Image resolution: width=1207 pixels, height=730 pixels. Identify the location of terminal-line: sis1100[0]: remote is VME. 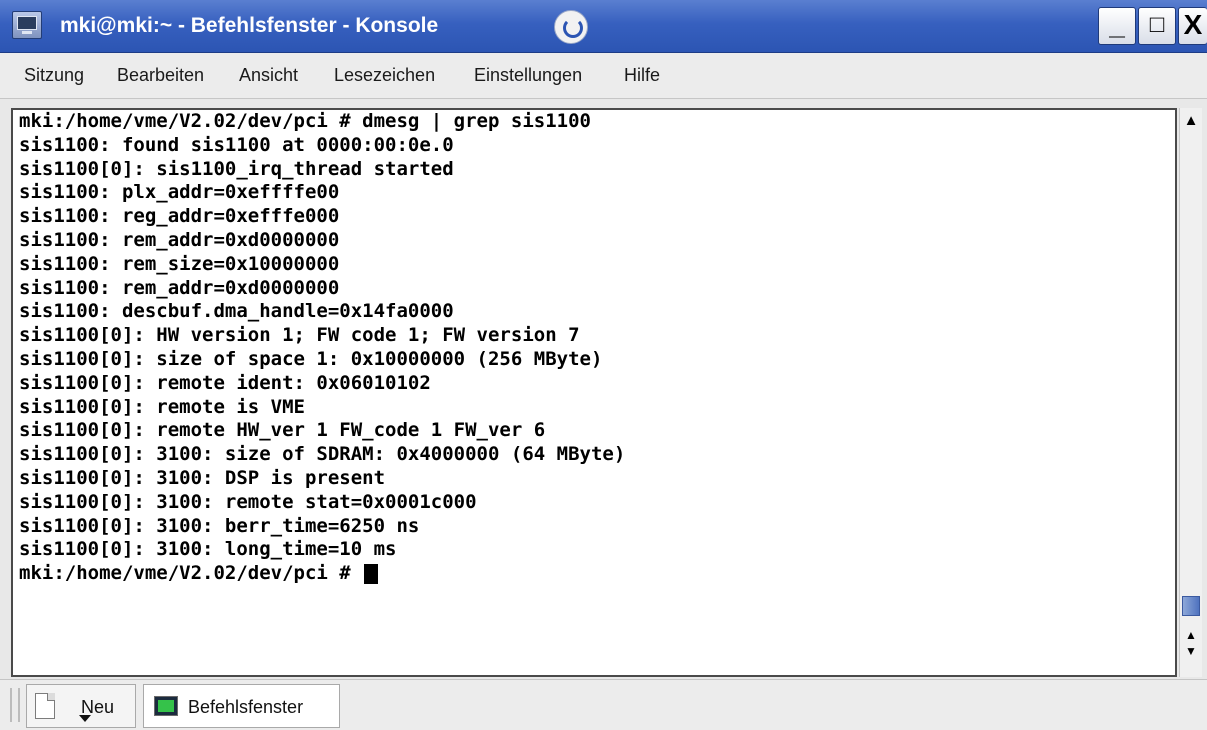
(162, 406).